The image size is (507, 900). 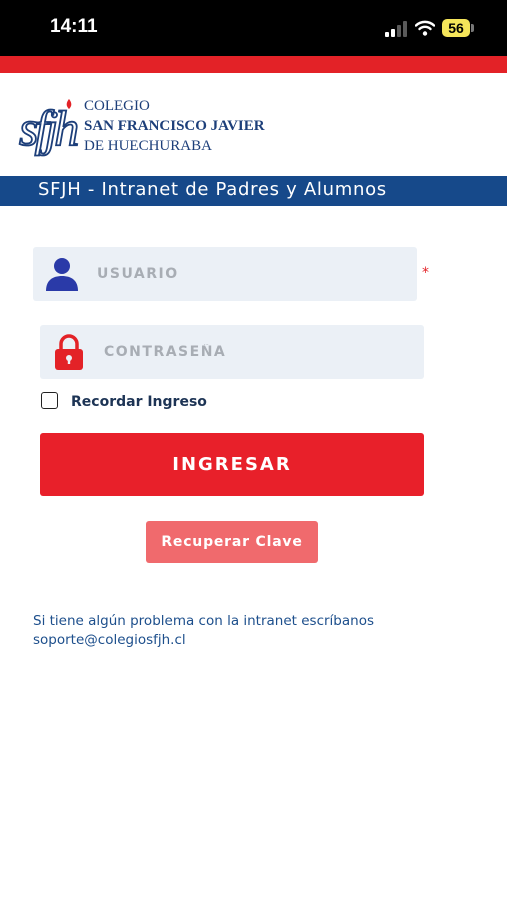 I want to click on password-field, so click(x=232, y=352).